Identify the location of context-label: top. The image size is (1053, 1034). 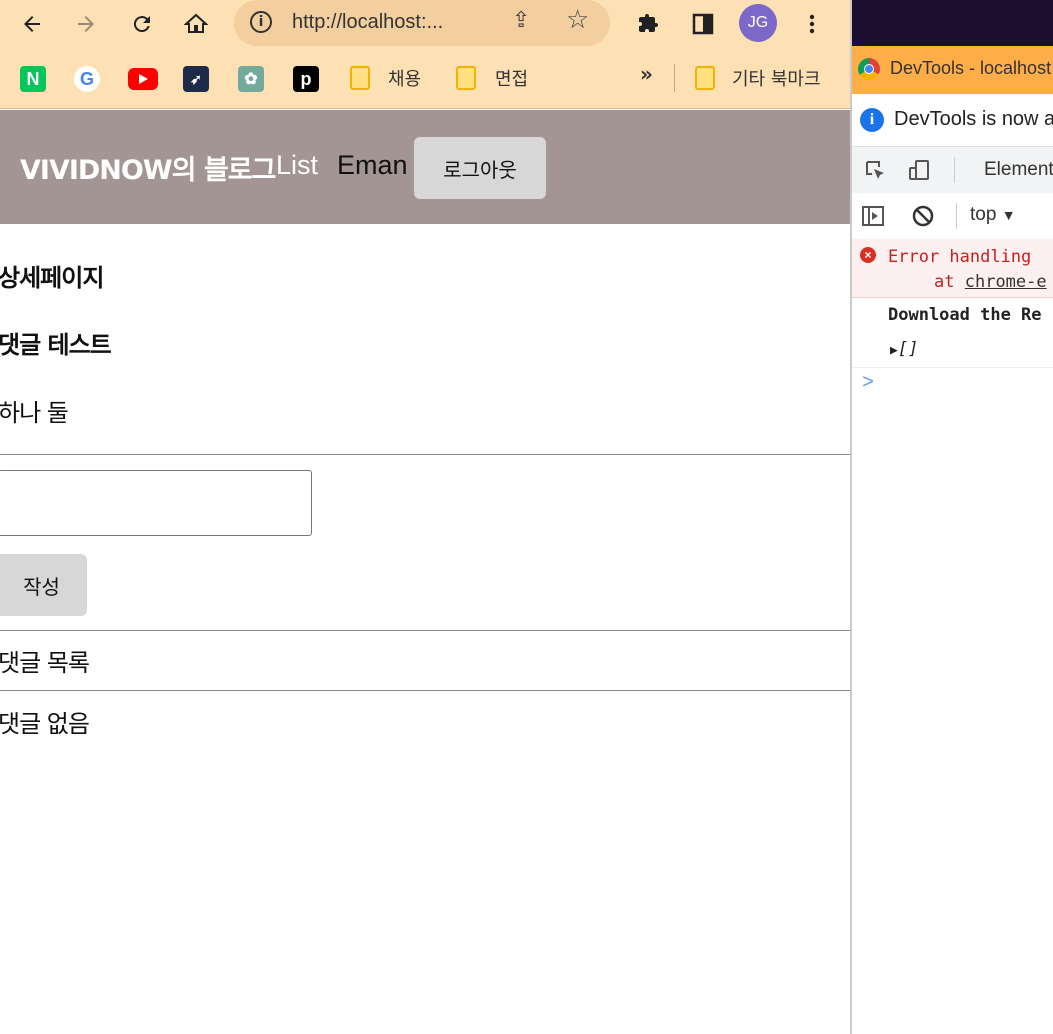
(983, 214).